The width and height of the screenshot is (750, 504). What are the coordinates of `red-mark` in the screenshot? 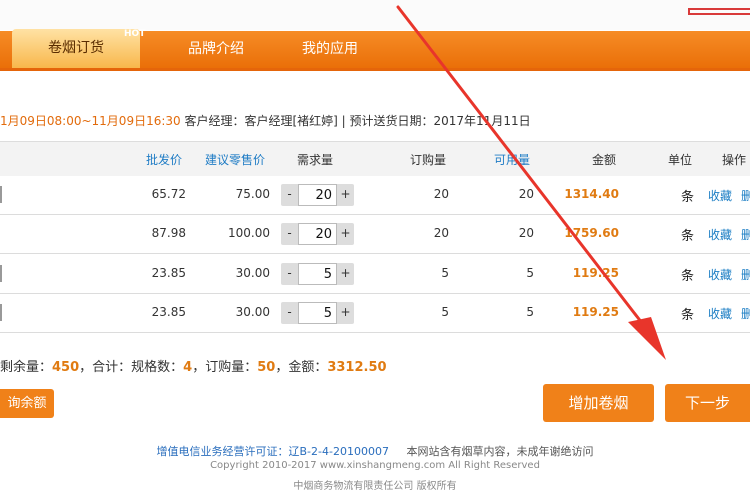 It's located at (719, 11).